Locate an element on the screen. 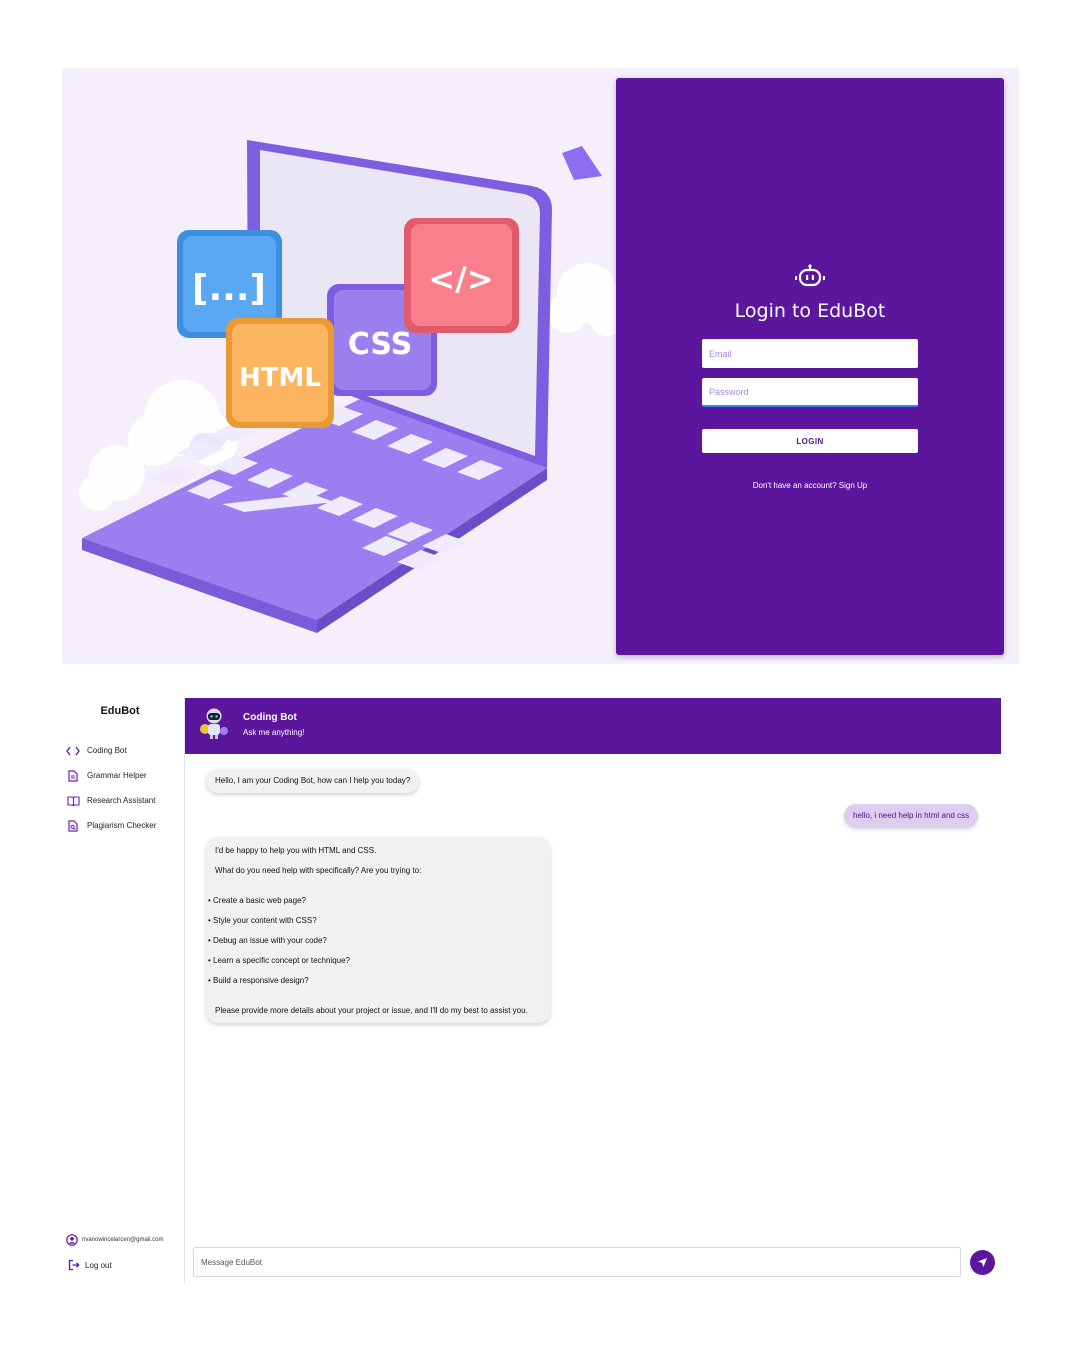 This screenshot has height=1350, width=1080. search-document-icon is located at coordinates (73, 826).